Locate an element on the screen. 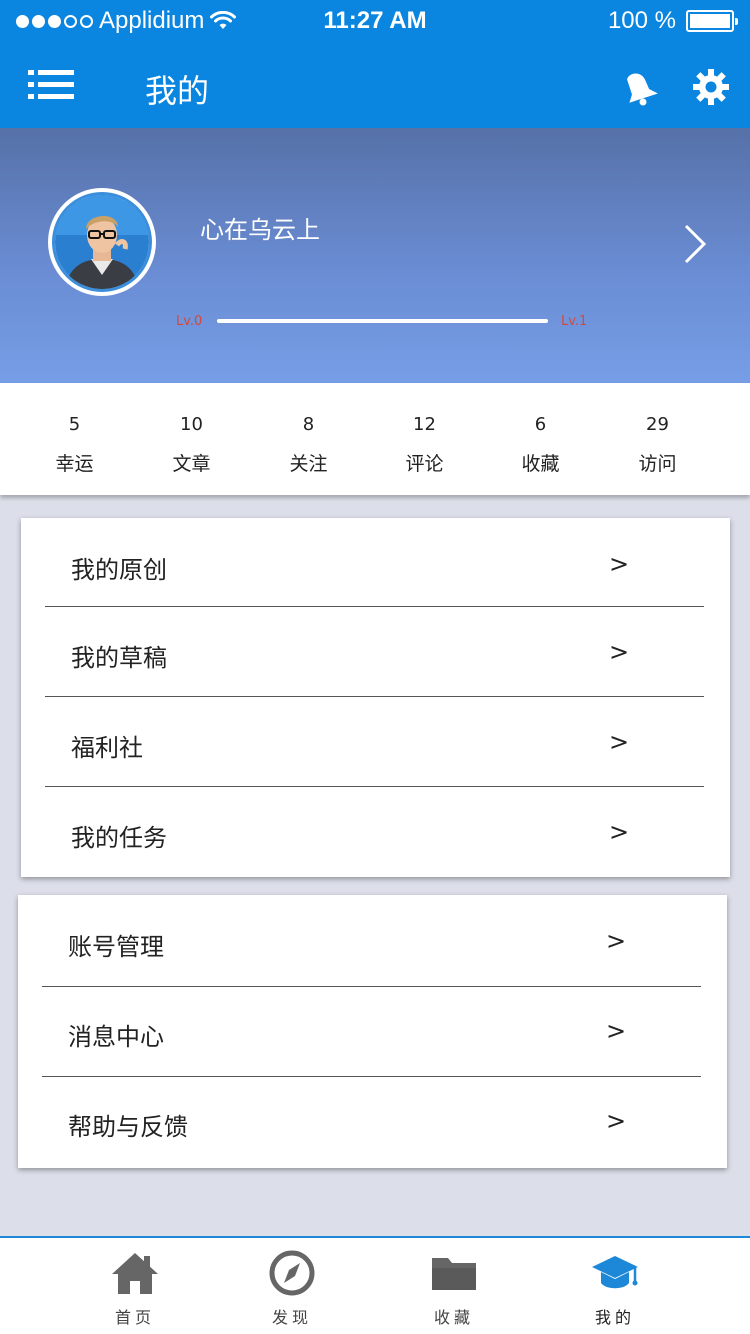  tab-discover: 发现 is located at coordinates (292, 1286).